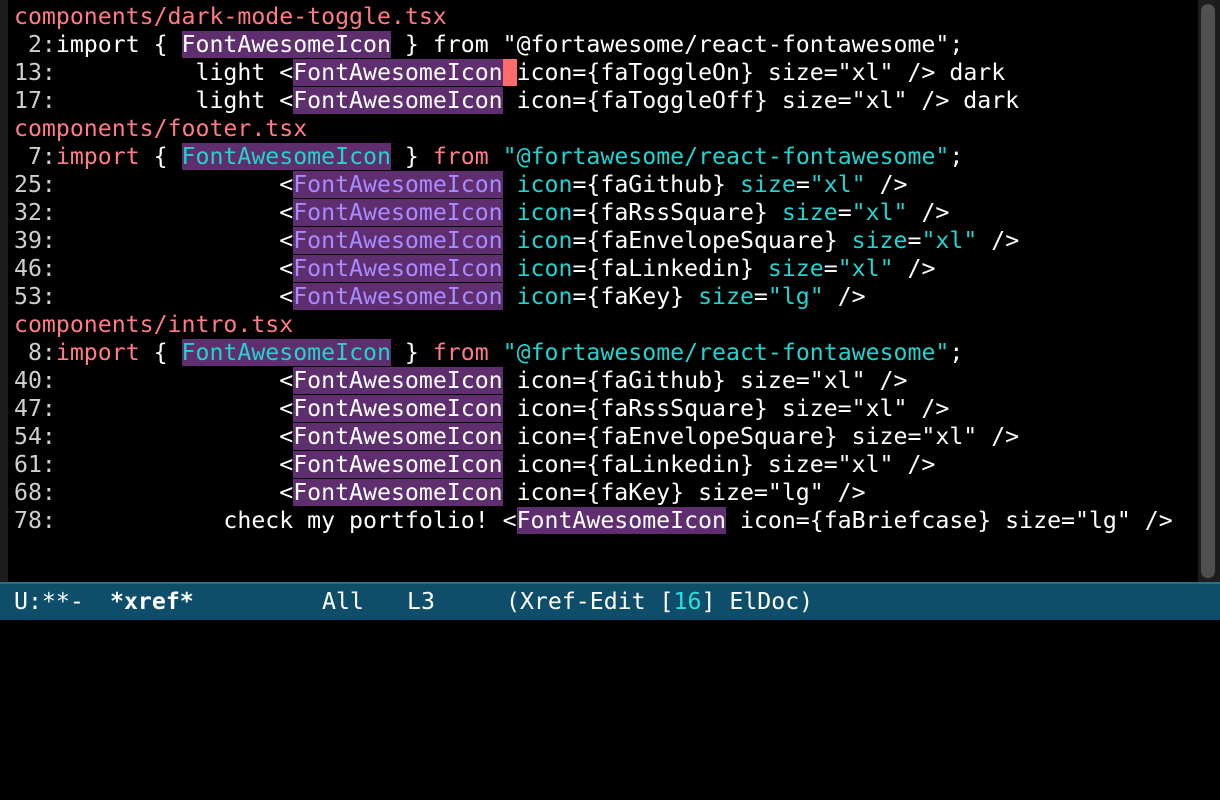  What do you see at coordinates (35, 520) in the screenshot?
I see `line-number: 78:` at bounding box center [35, 520].